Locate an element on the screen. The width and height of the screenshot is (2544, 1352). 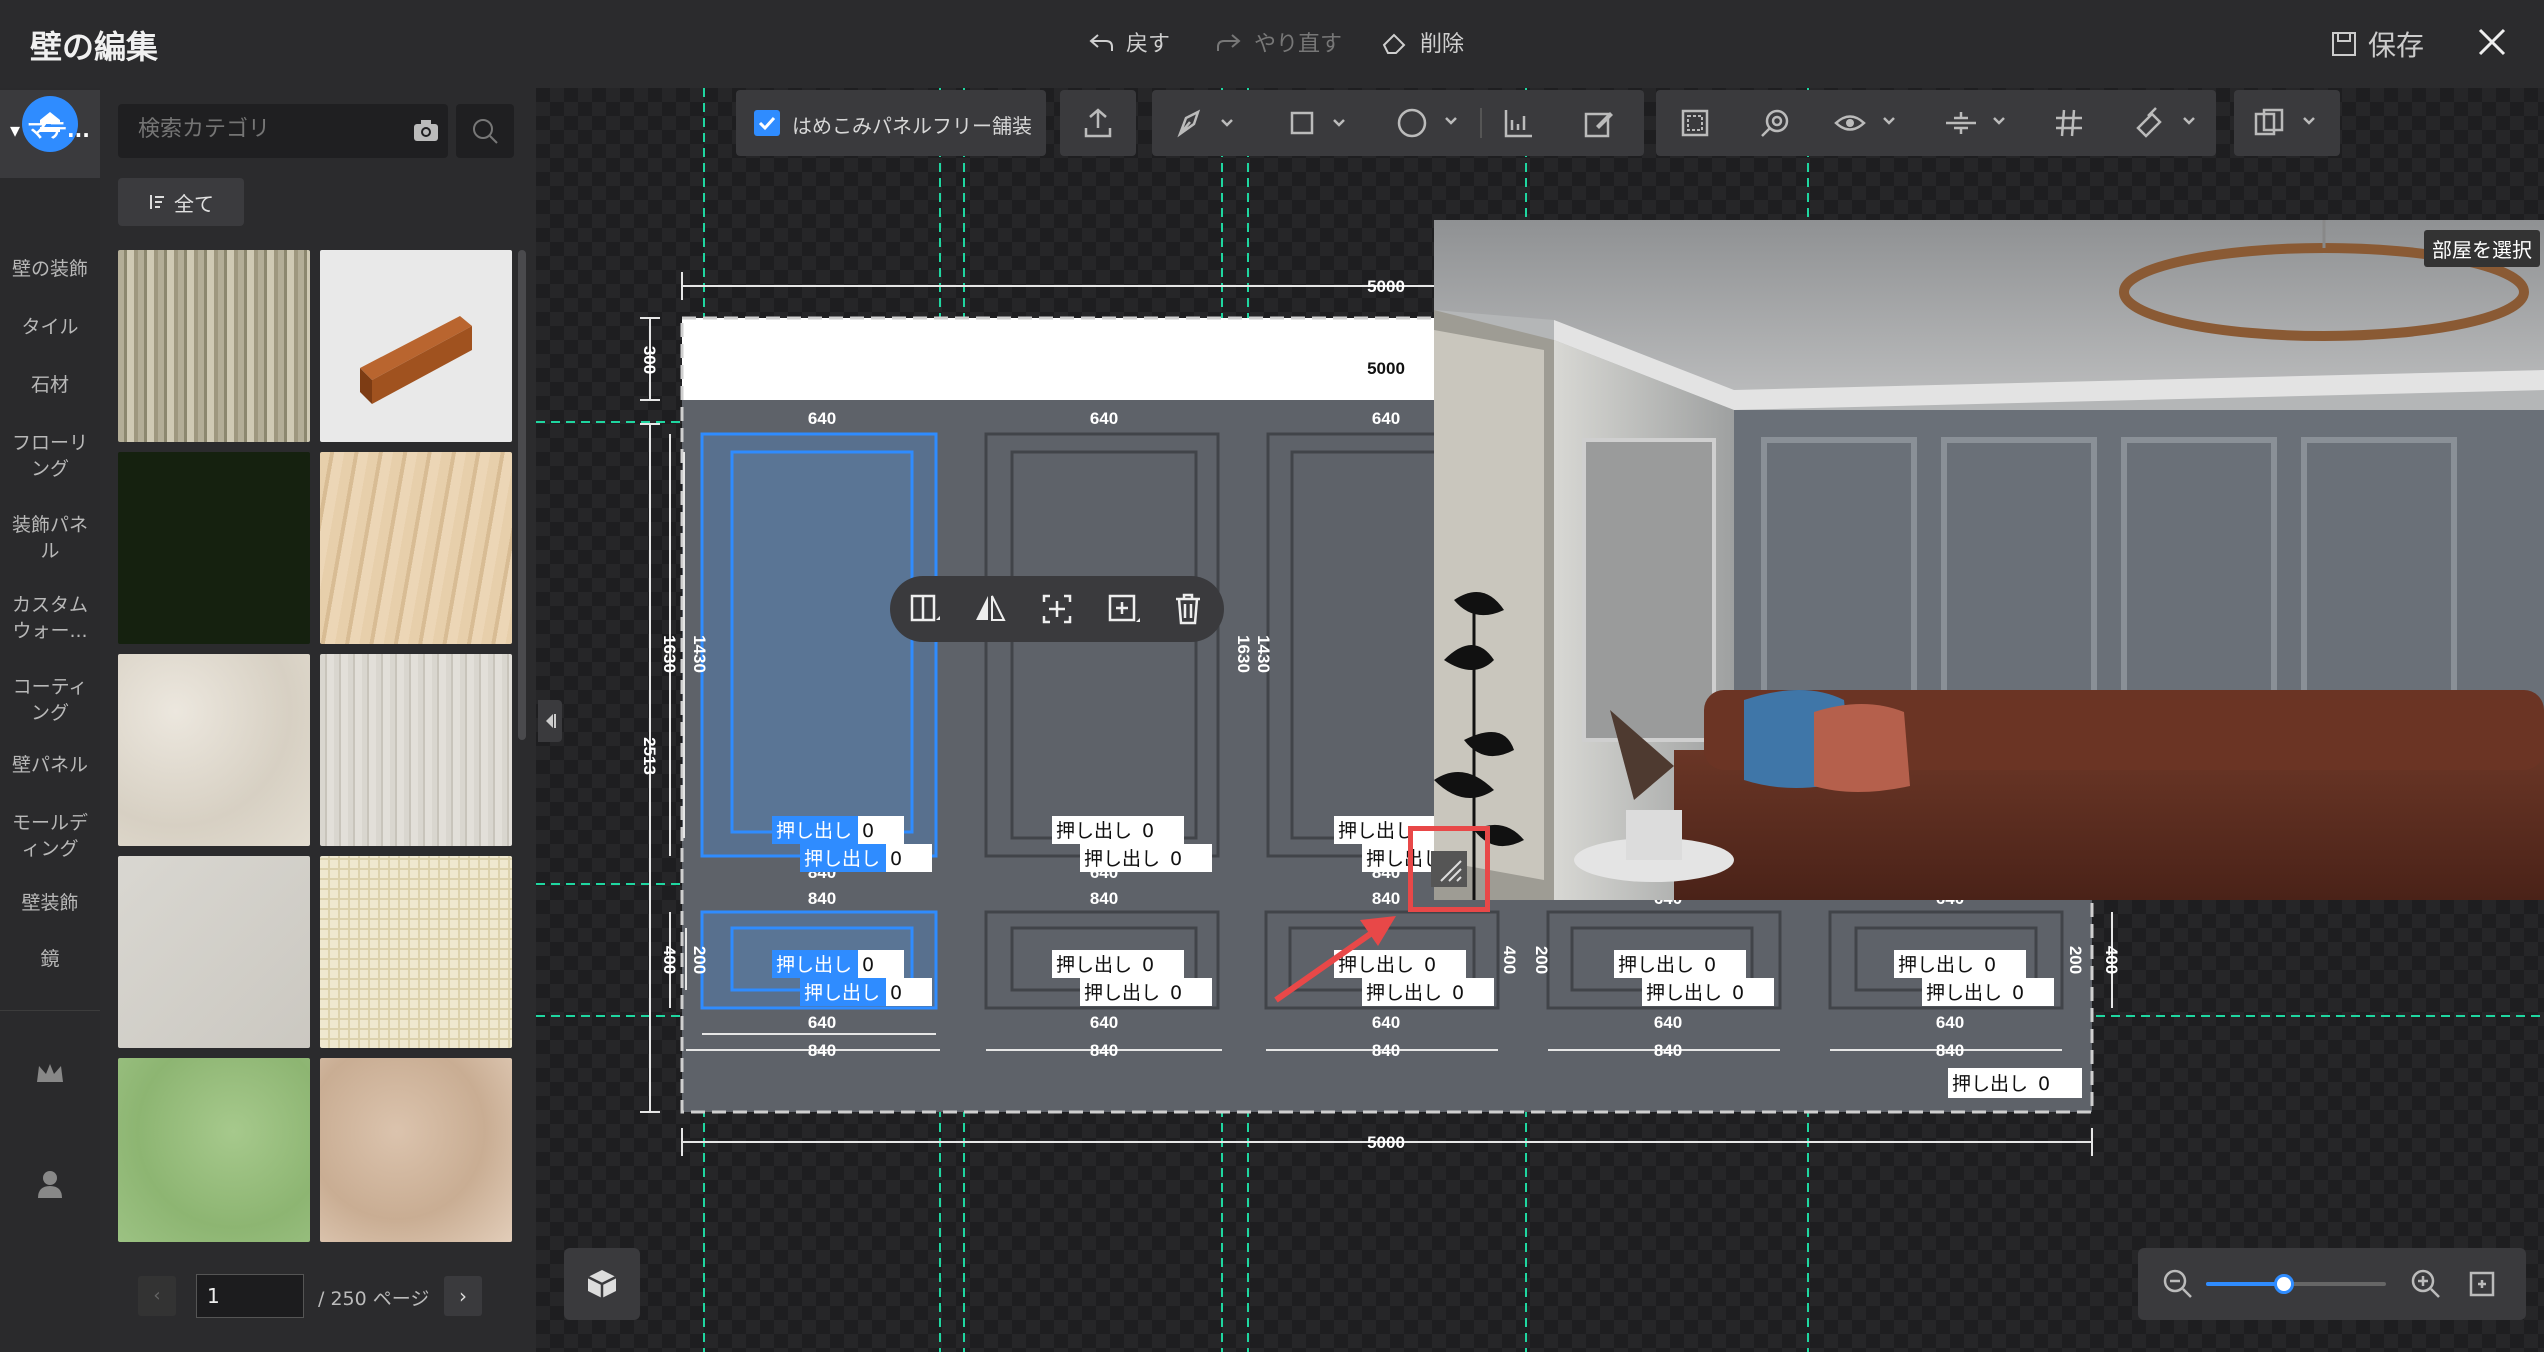
rail-divider is located at coordinates (50, 1010).